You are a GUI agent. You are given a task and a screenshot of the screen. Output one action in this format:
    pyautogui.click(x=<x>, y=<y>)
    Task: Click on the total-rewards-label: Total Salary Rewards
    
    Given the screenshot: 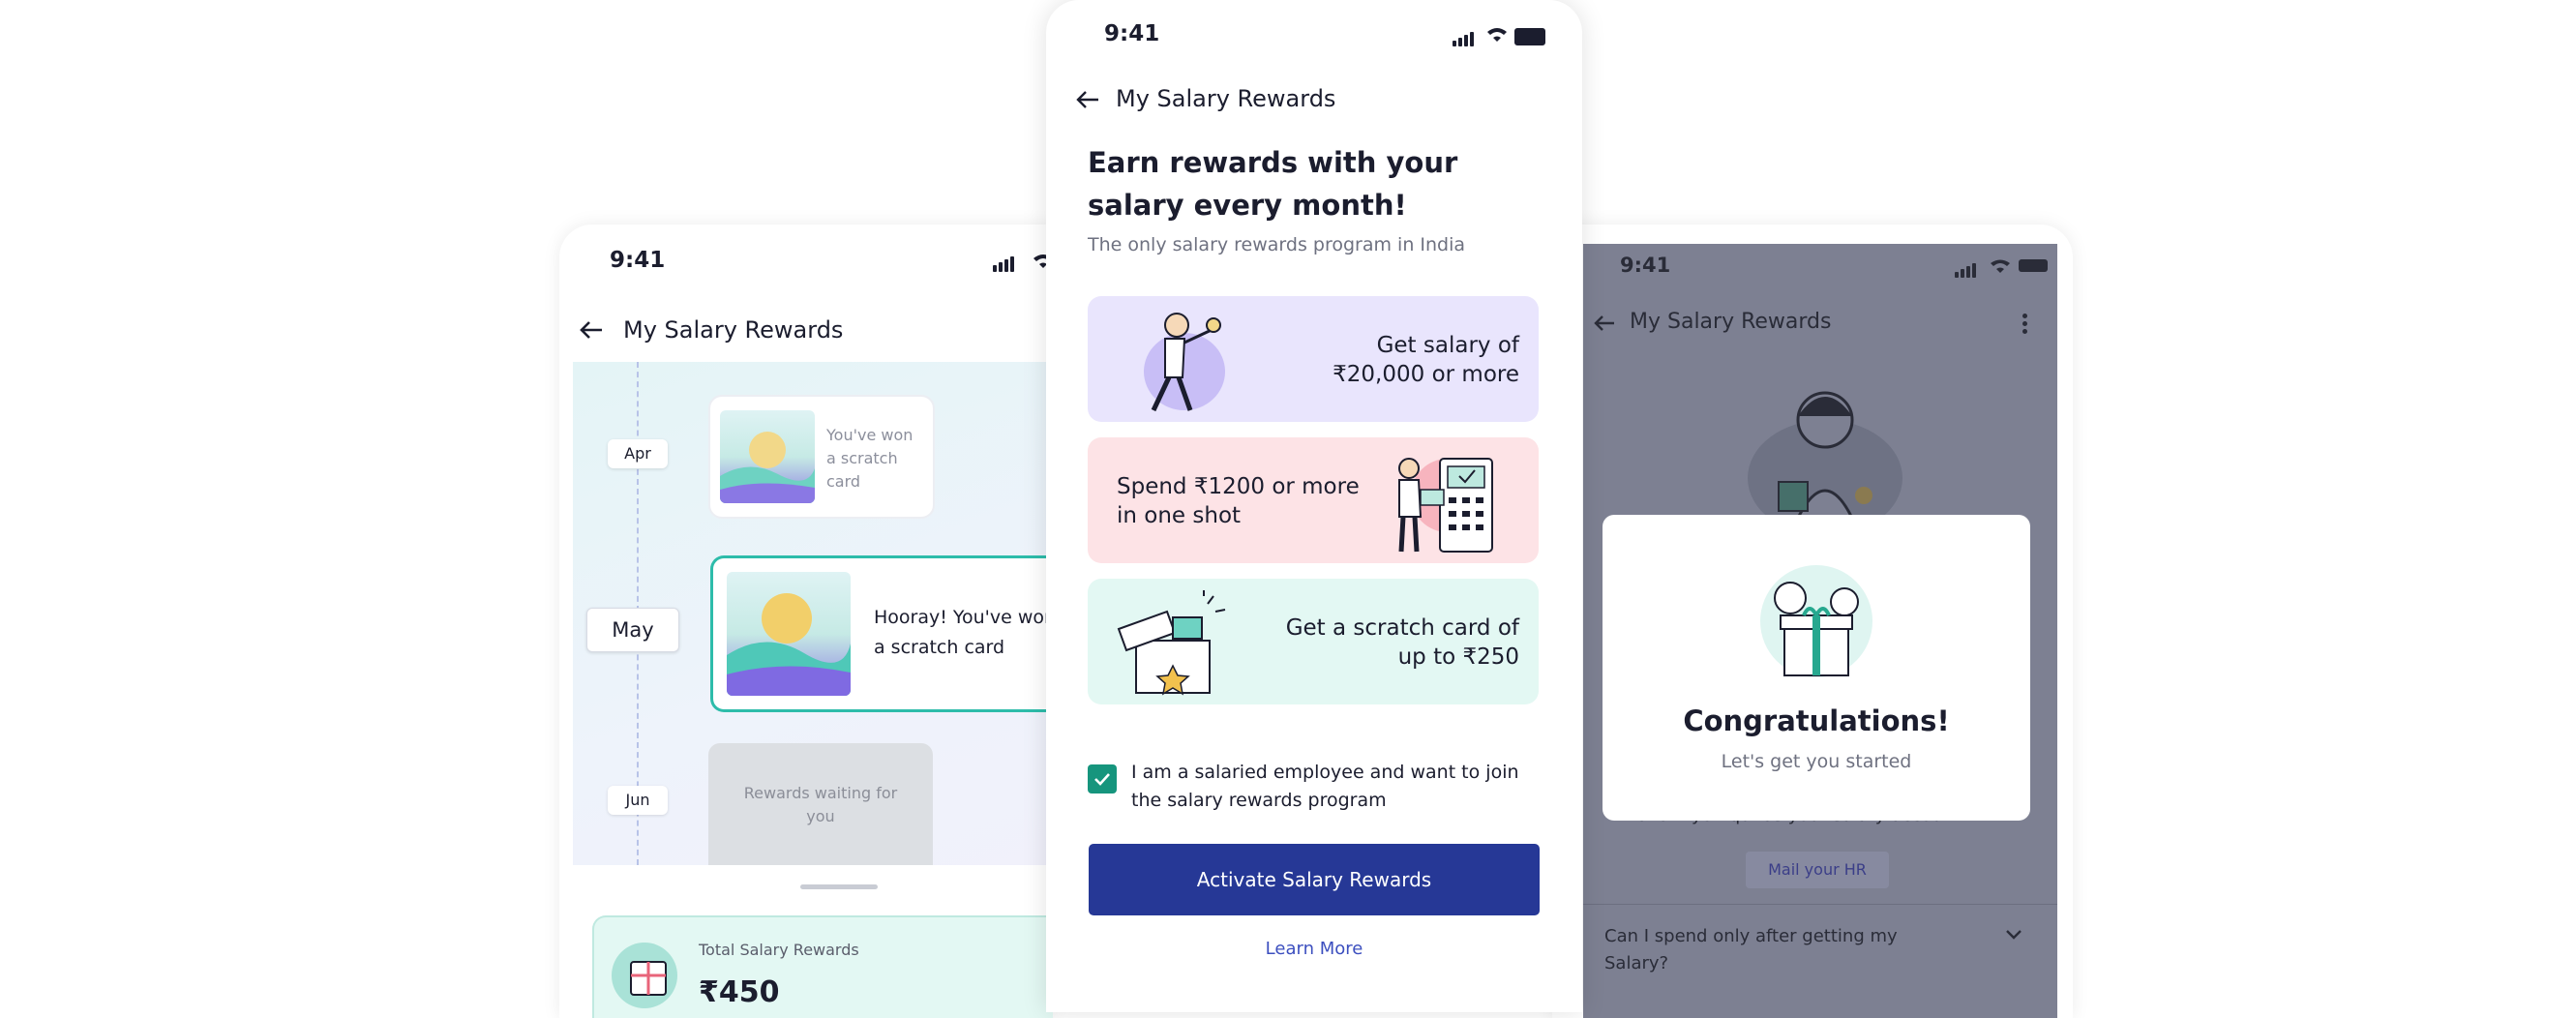 What is the action you would take?
    pyautogui.click(x=779, y=950)
    